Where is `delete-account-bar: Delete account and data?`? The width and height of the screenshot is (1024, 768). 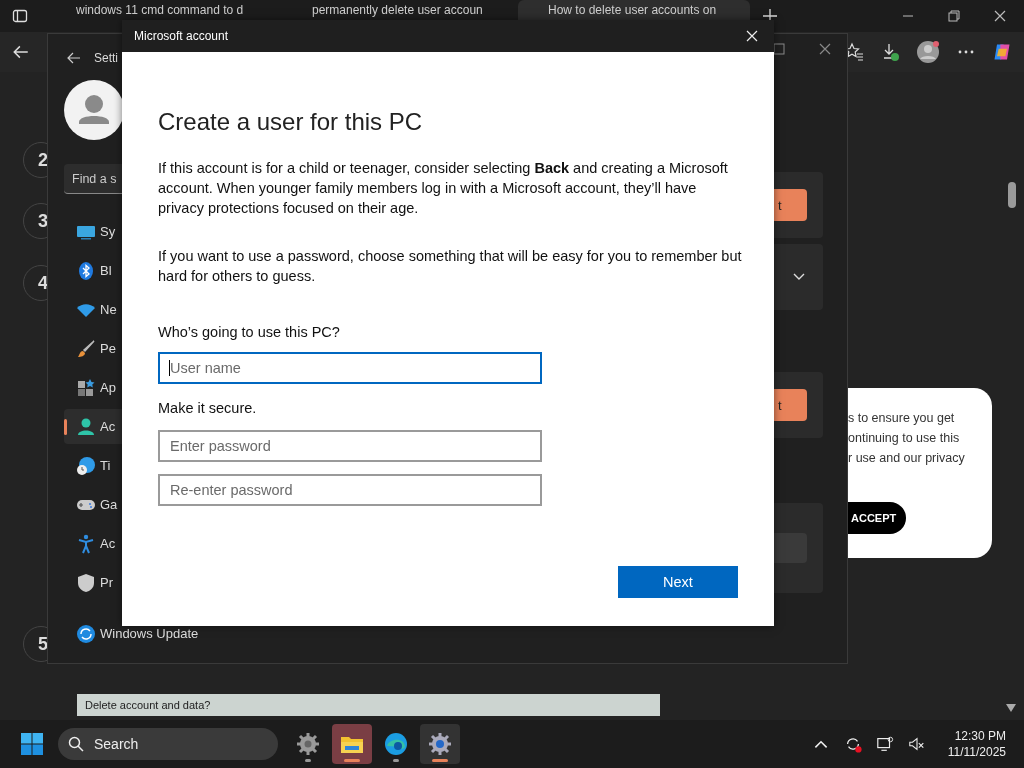
delete-account-bar: Delete account and data? is located at coordinates (368, 705).